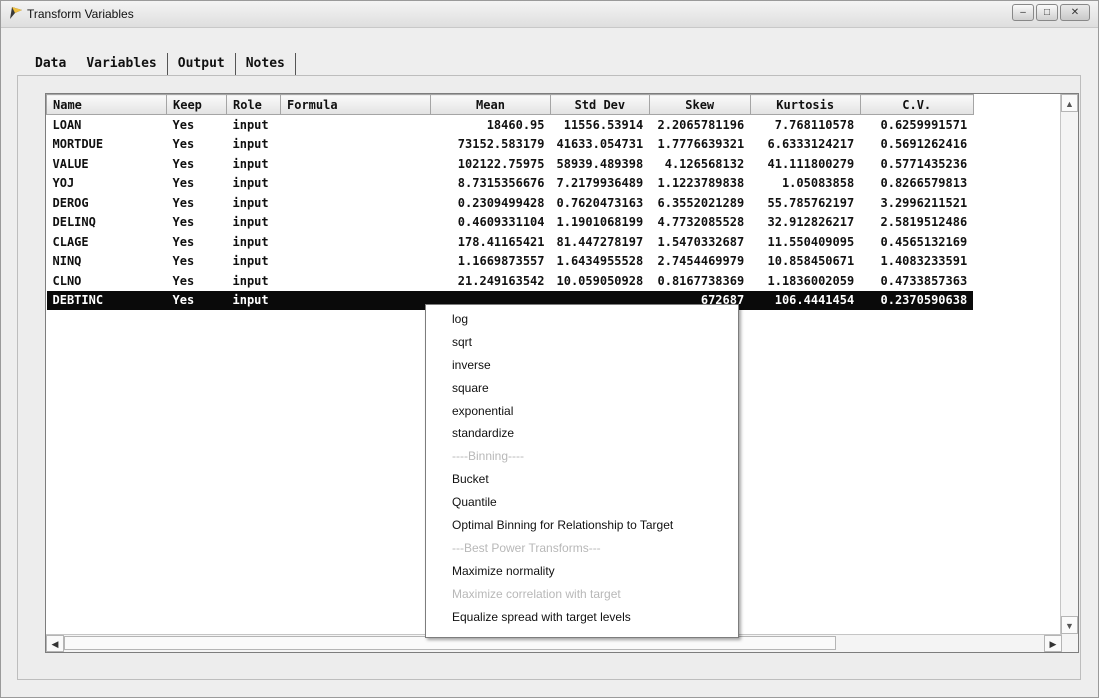  I want to click on menu-item-exponential: exponential, so click(582, 411).